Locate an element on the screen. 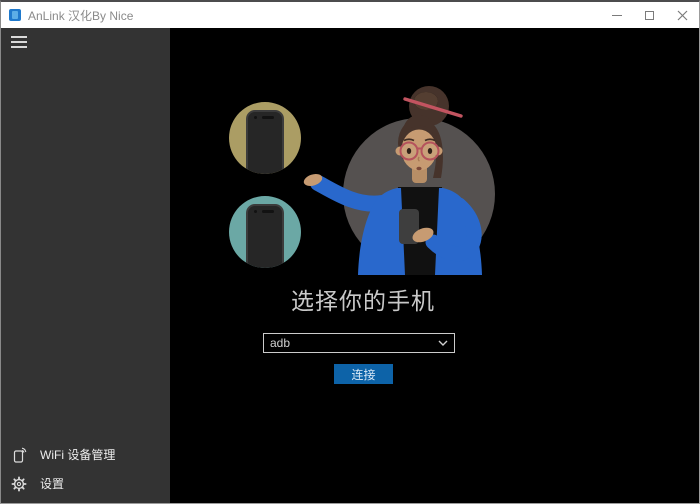 The height and width of the screenshot is (504, 700). close-icon is located at coordinates (682, 15).